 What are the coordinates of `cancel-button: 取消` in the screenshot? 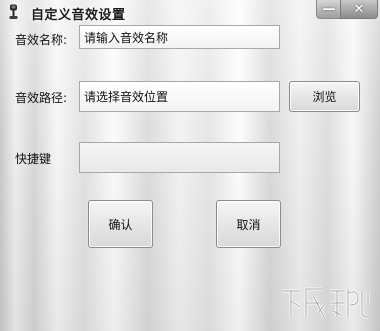 It's located at (248, 224).